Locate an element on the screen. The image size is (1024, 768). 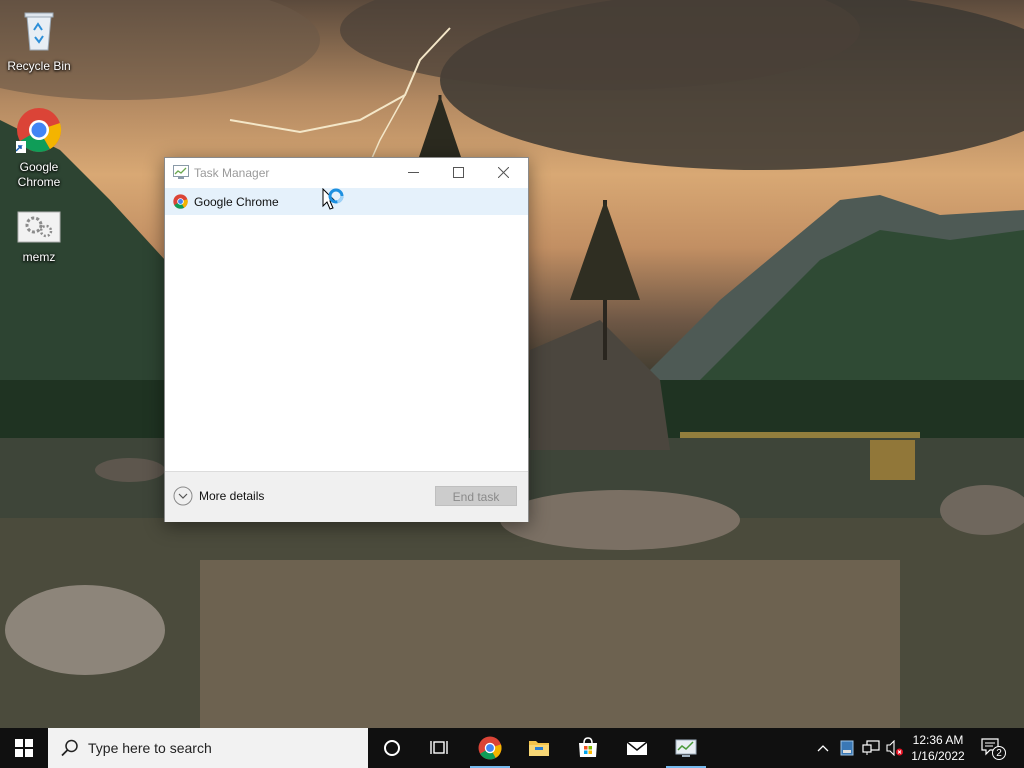
taskbar-chrome-button is located at coordinates (490, 748).